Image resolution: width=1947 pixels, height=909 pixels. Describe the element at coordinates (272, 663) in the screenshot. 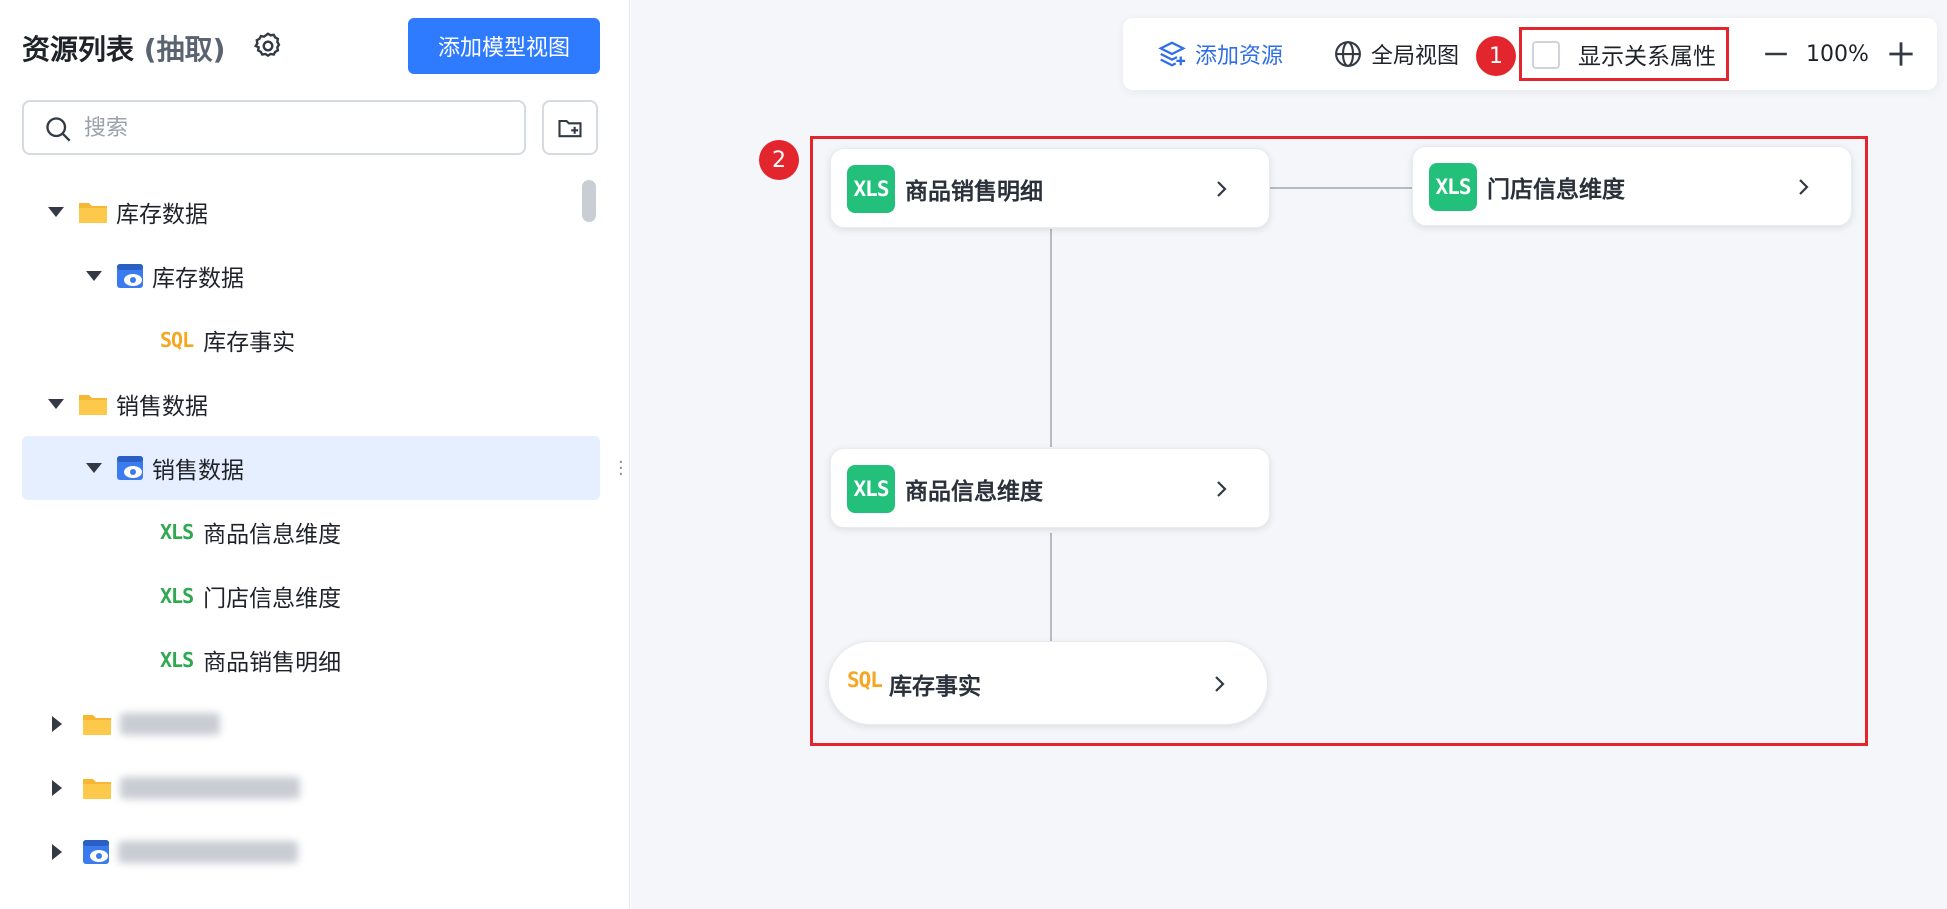

I see `tree-item-label: 商品销售明细` at that location.